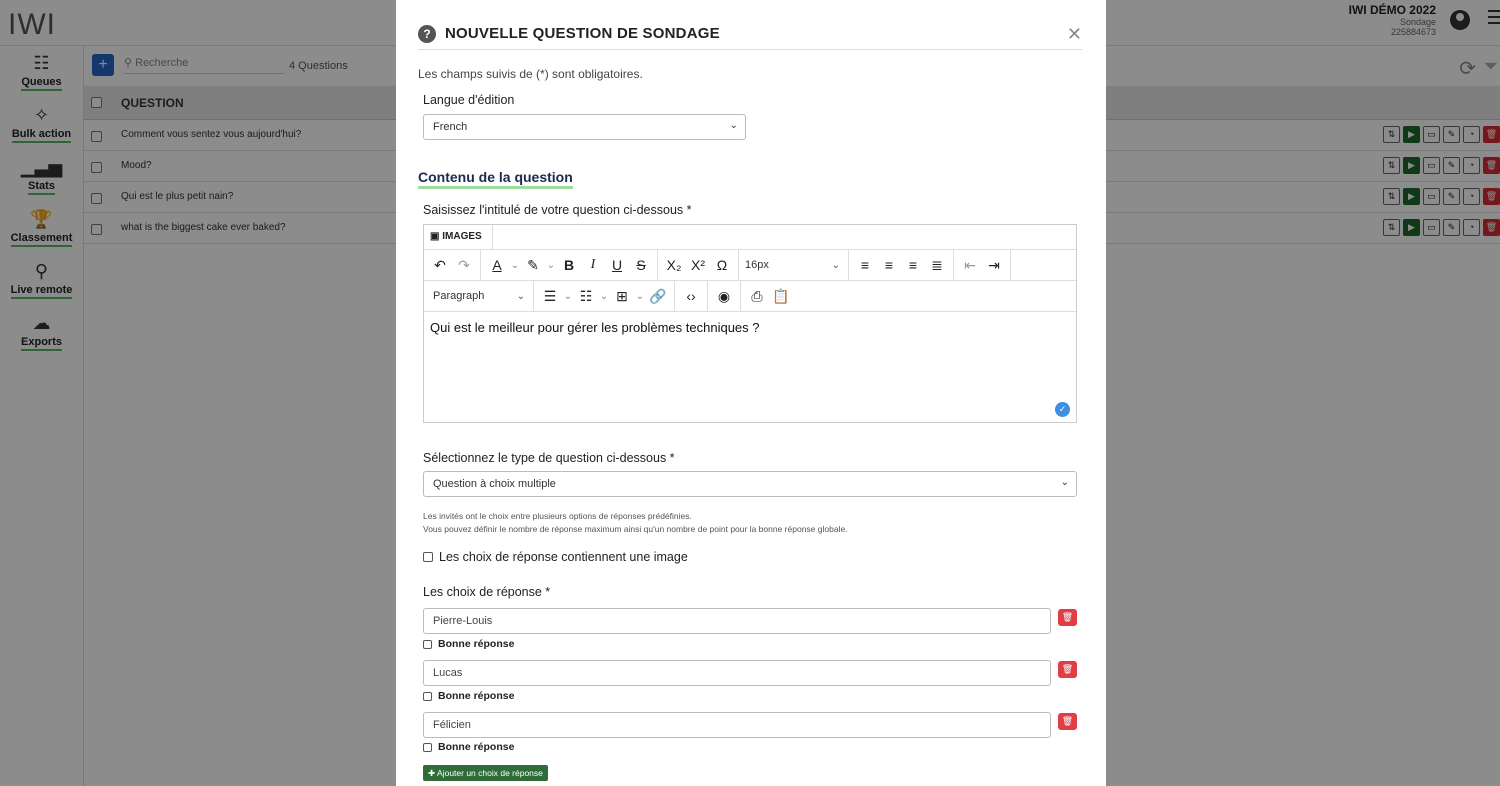 The height and width of the screenshot is (786, 1500). Describe the element at coordinates (674, 265) in the screenshot. I see `subscript-icon: X₂` at that location.